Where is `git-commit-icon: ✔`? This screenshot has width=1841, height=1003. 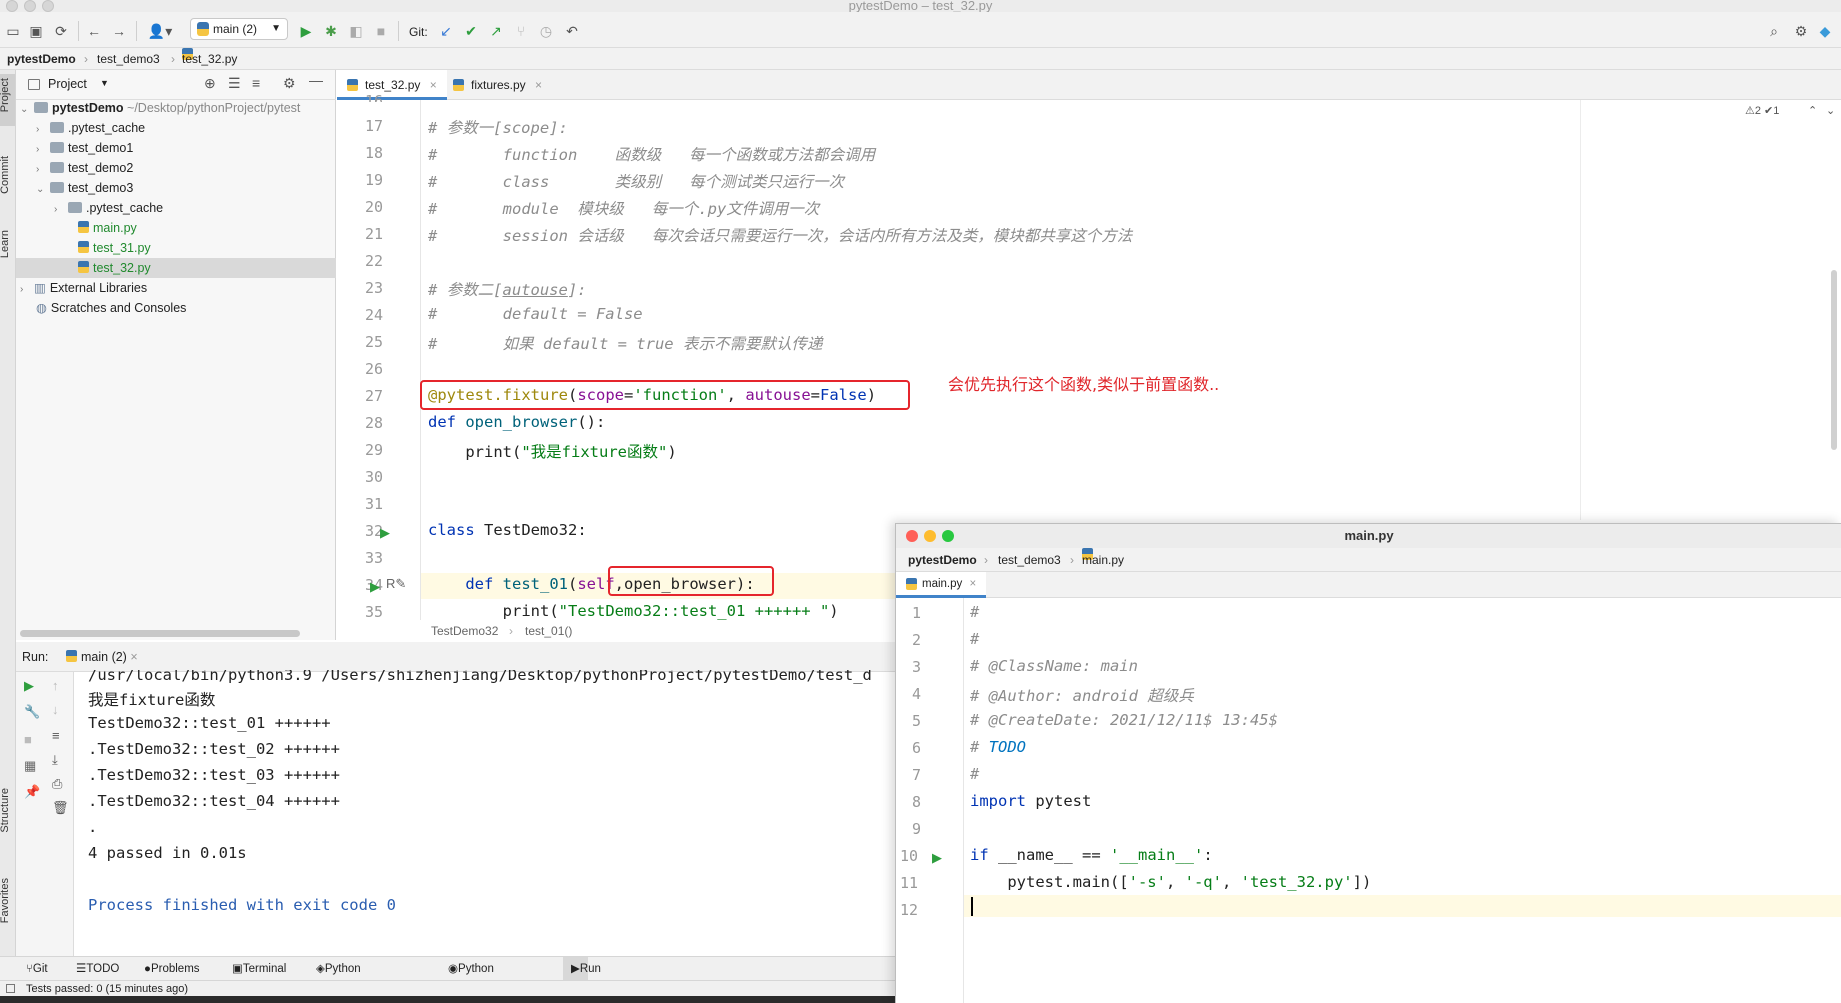 git-commit-icon: ✔ is located at coordinates (471, 31).